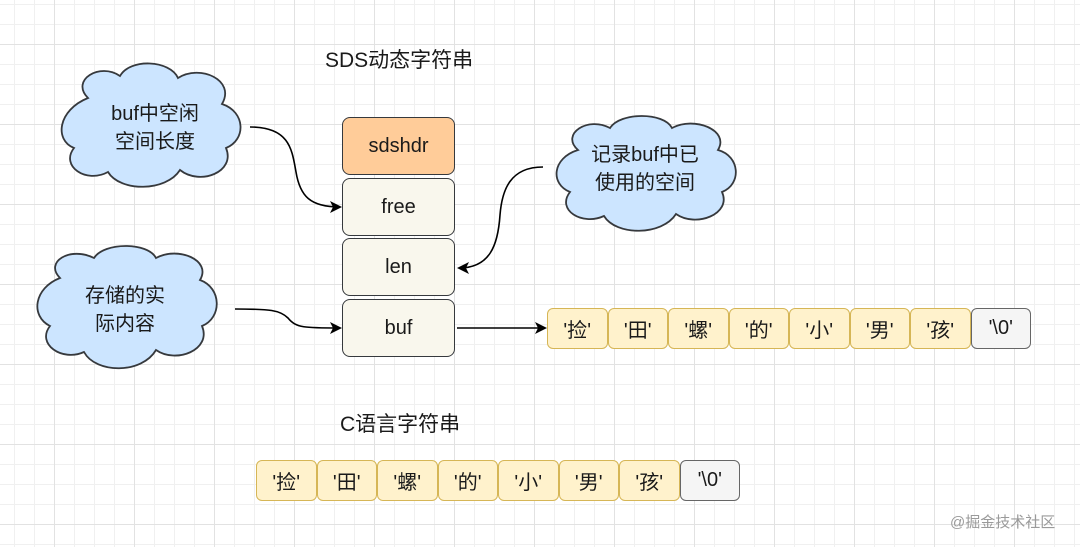  I want to click on free-box: free, so click(398, 207).